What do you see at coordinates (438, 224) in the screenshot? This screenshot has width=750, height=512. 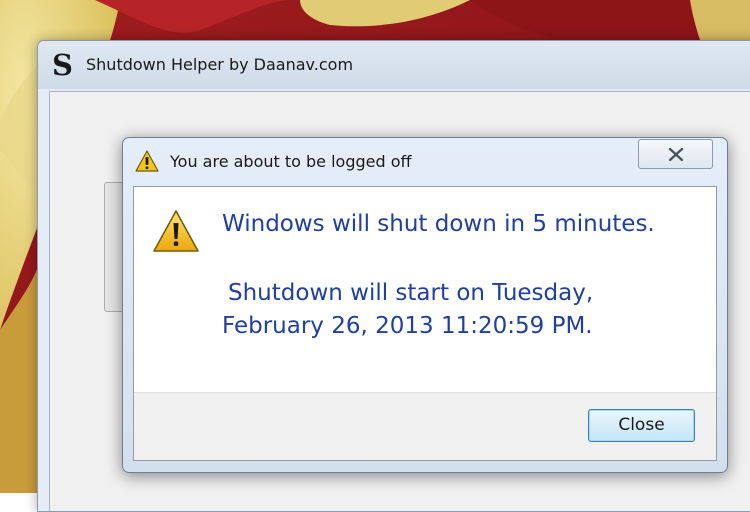 I see `shutdown-countdown-message: Windows will shut down in 5 minutes.` at bounding box center [438, 224].